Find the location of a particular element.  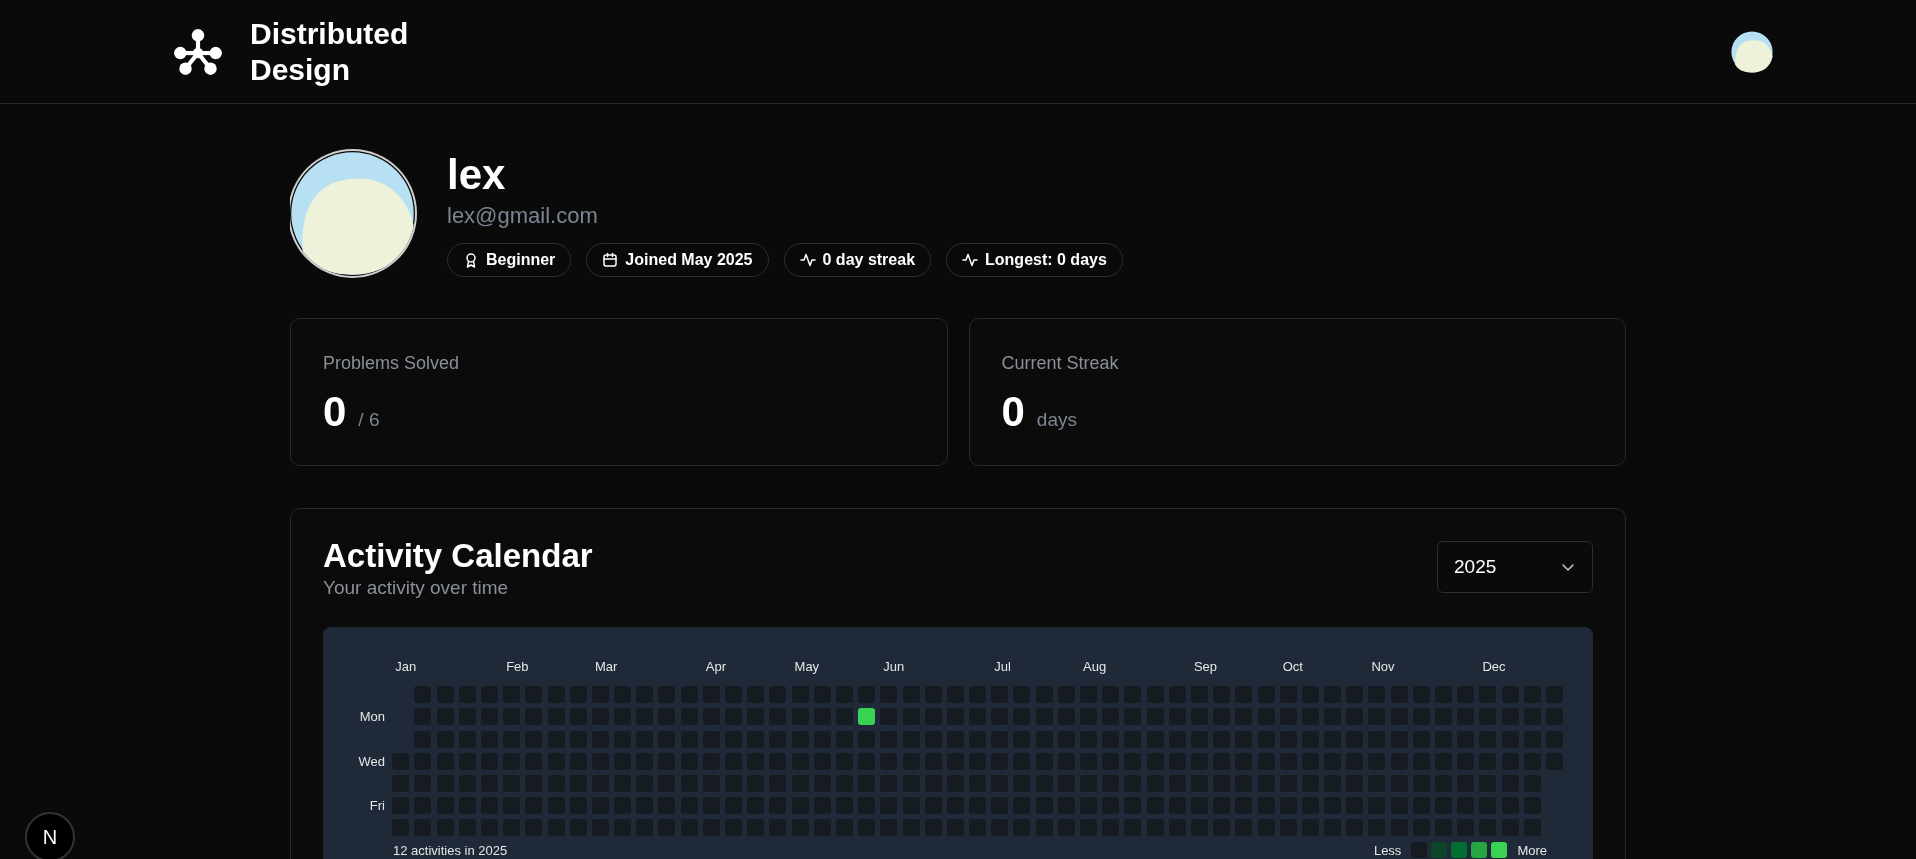

framework-badge: N is located at coordinates (50, 835).